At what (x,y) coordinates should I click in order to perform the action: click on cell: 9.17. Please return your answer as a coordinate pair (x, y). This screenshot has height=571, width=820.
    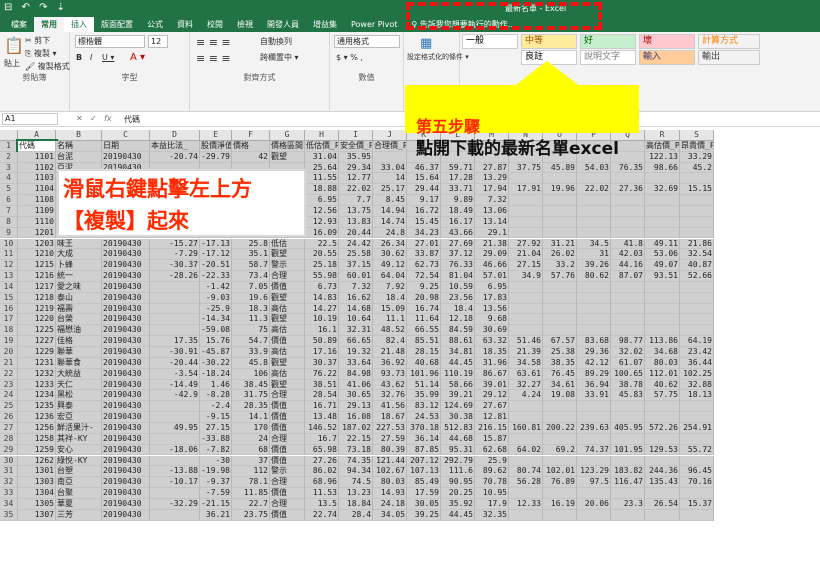
    Looking at the image, I should click on (424, 200).